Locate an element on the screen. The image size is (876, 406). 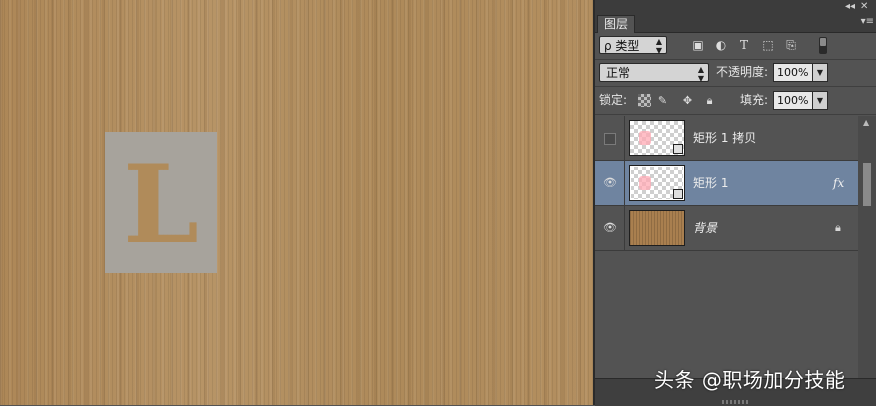
fill-input: 100% is located at coordinates (793, 100).